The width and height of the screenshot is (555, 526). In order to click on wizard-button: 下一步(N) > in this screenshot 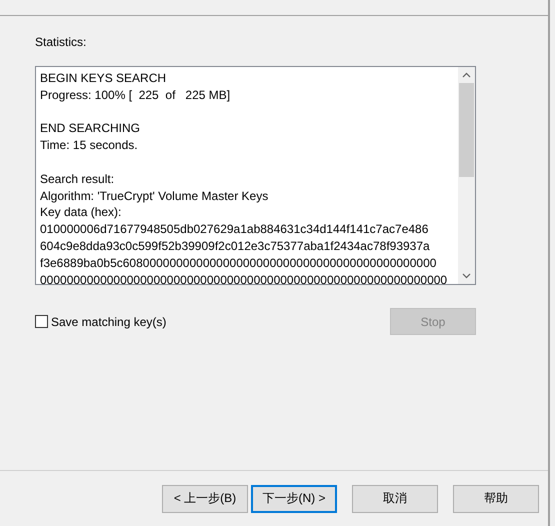, I will do `click(294, 498)`.